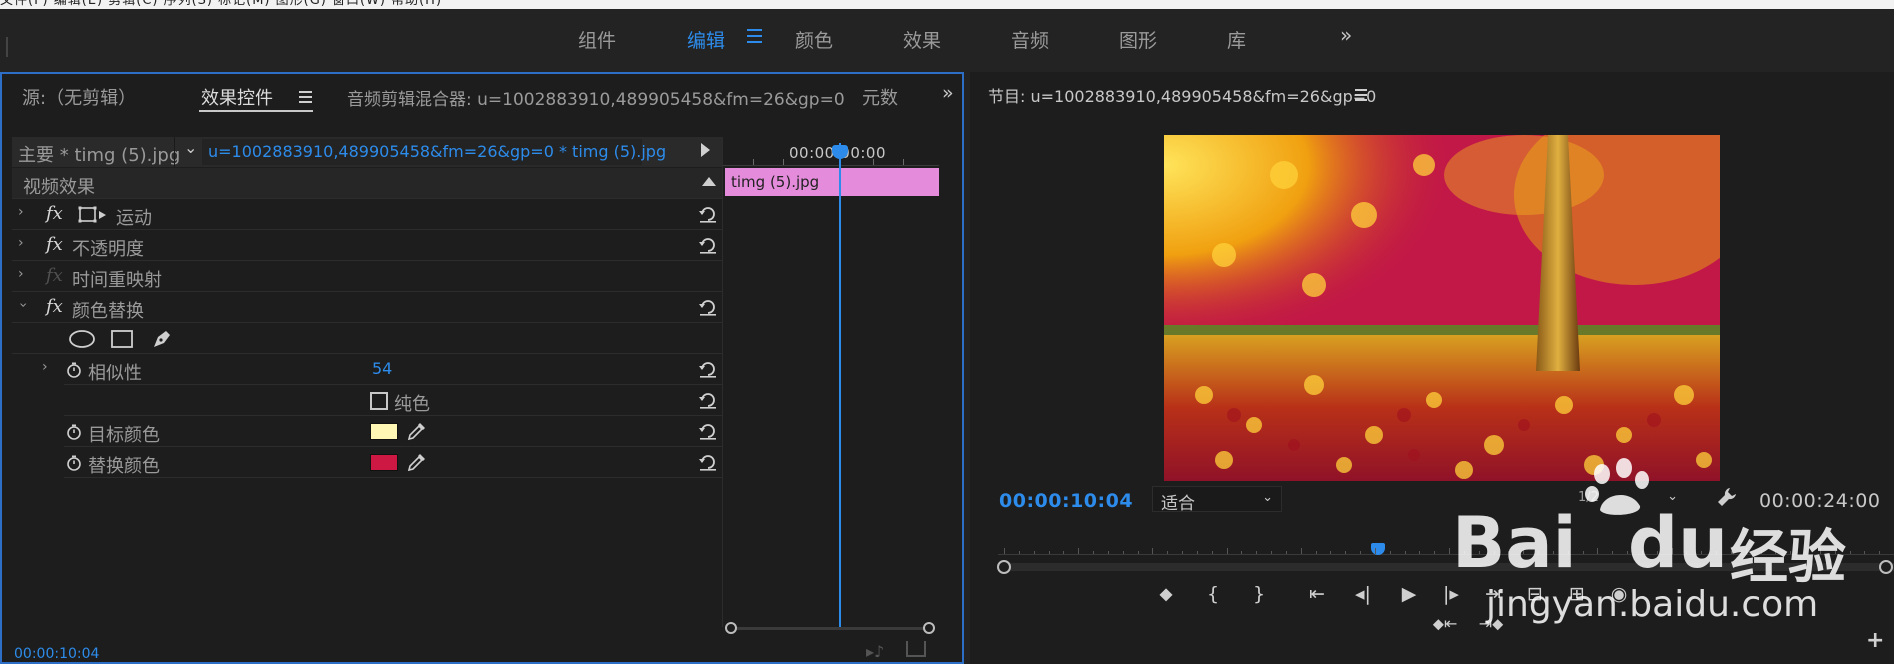  I want to click on solid-checkbox, so click(379, 401).